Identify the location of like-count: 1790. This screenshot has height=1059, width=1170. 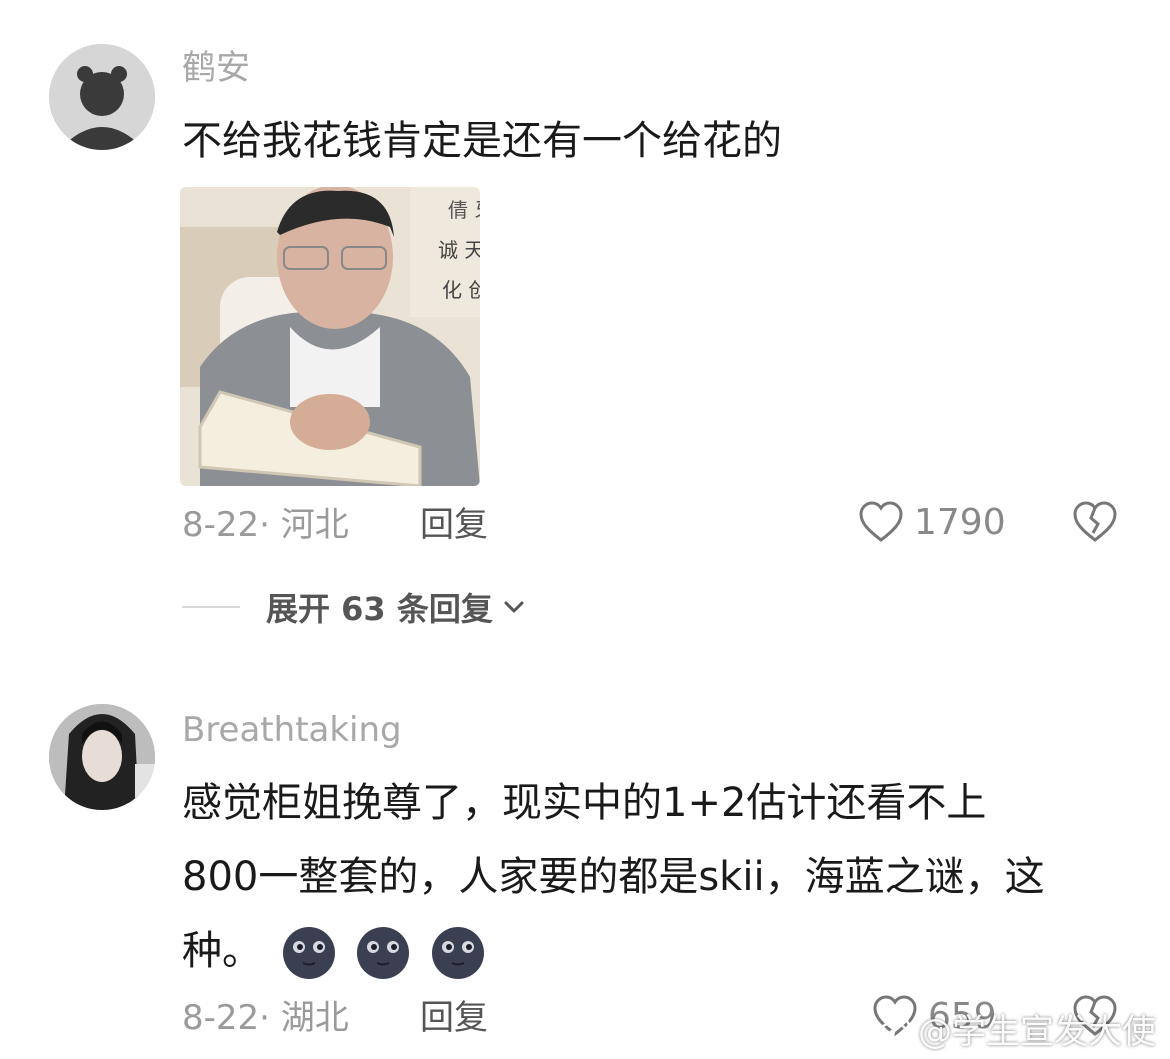
(960, 522).